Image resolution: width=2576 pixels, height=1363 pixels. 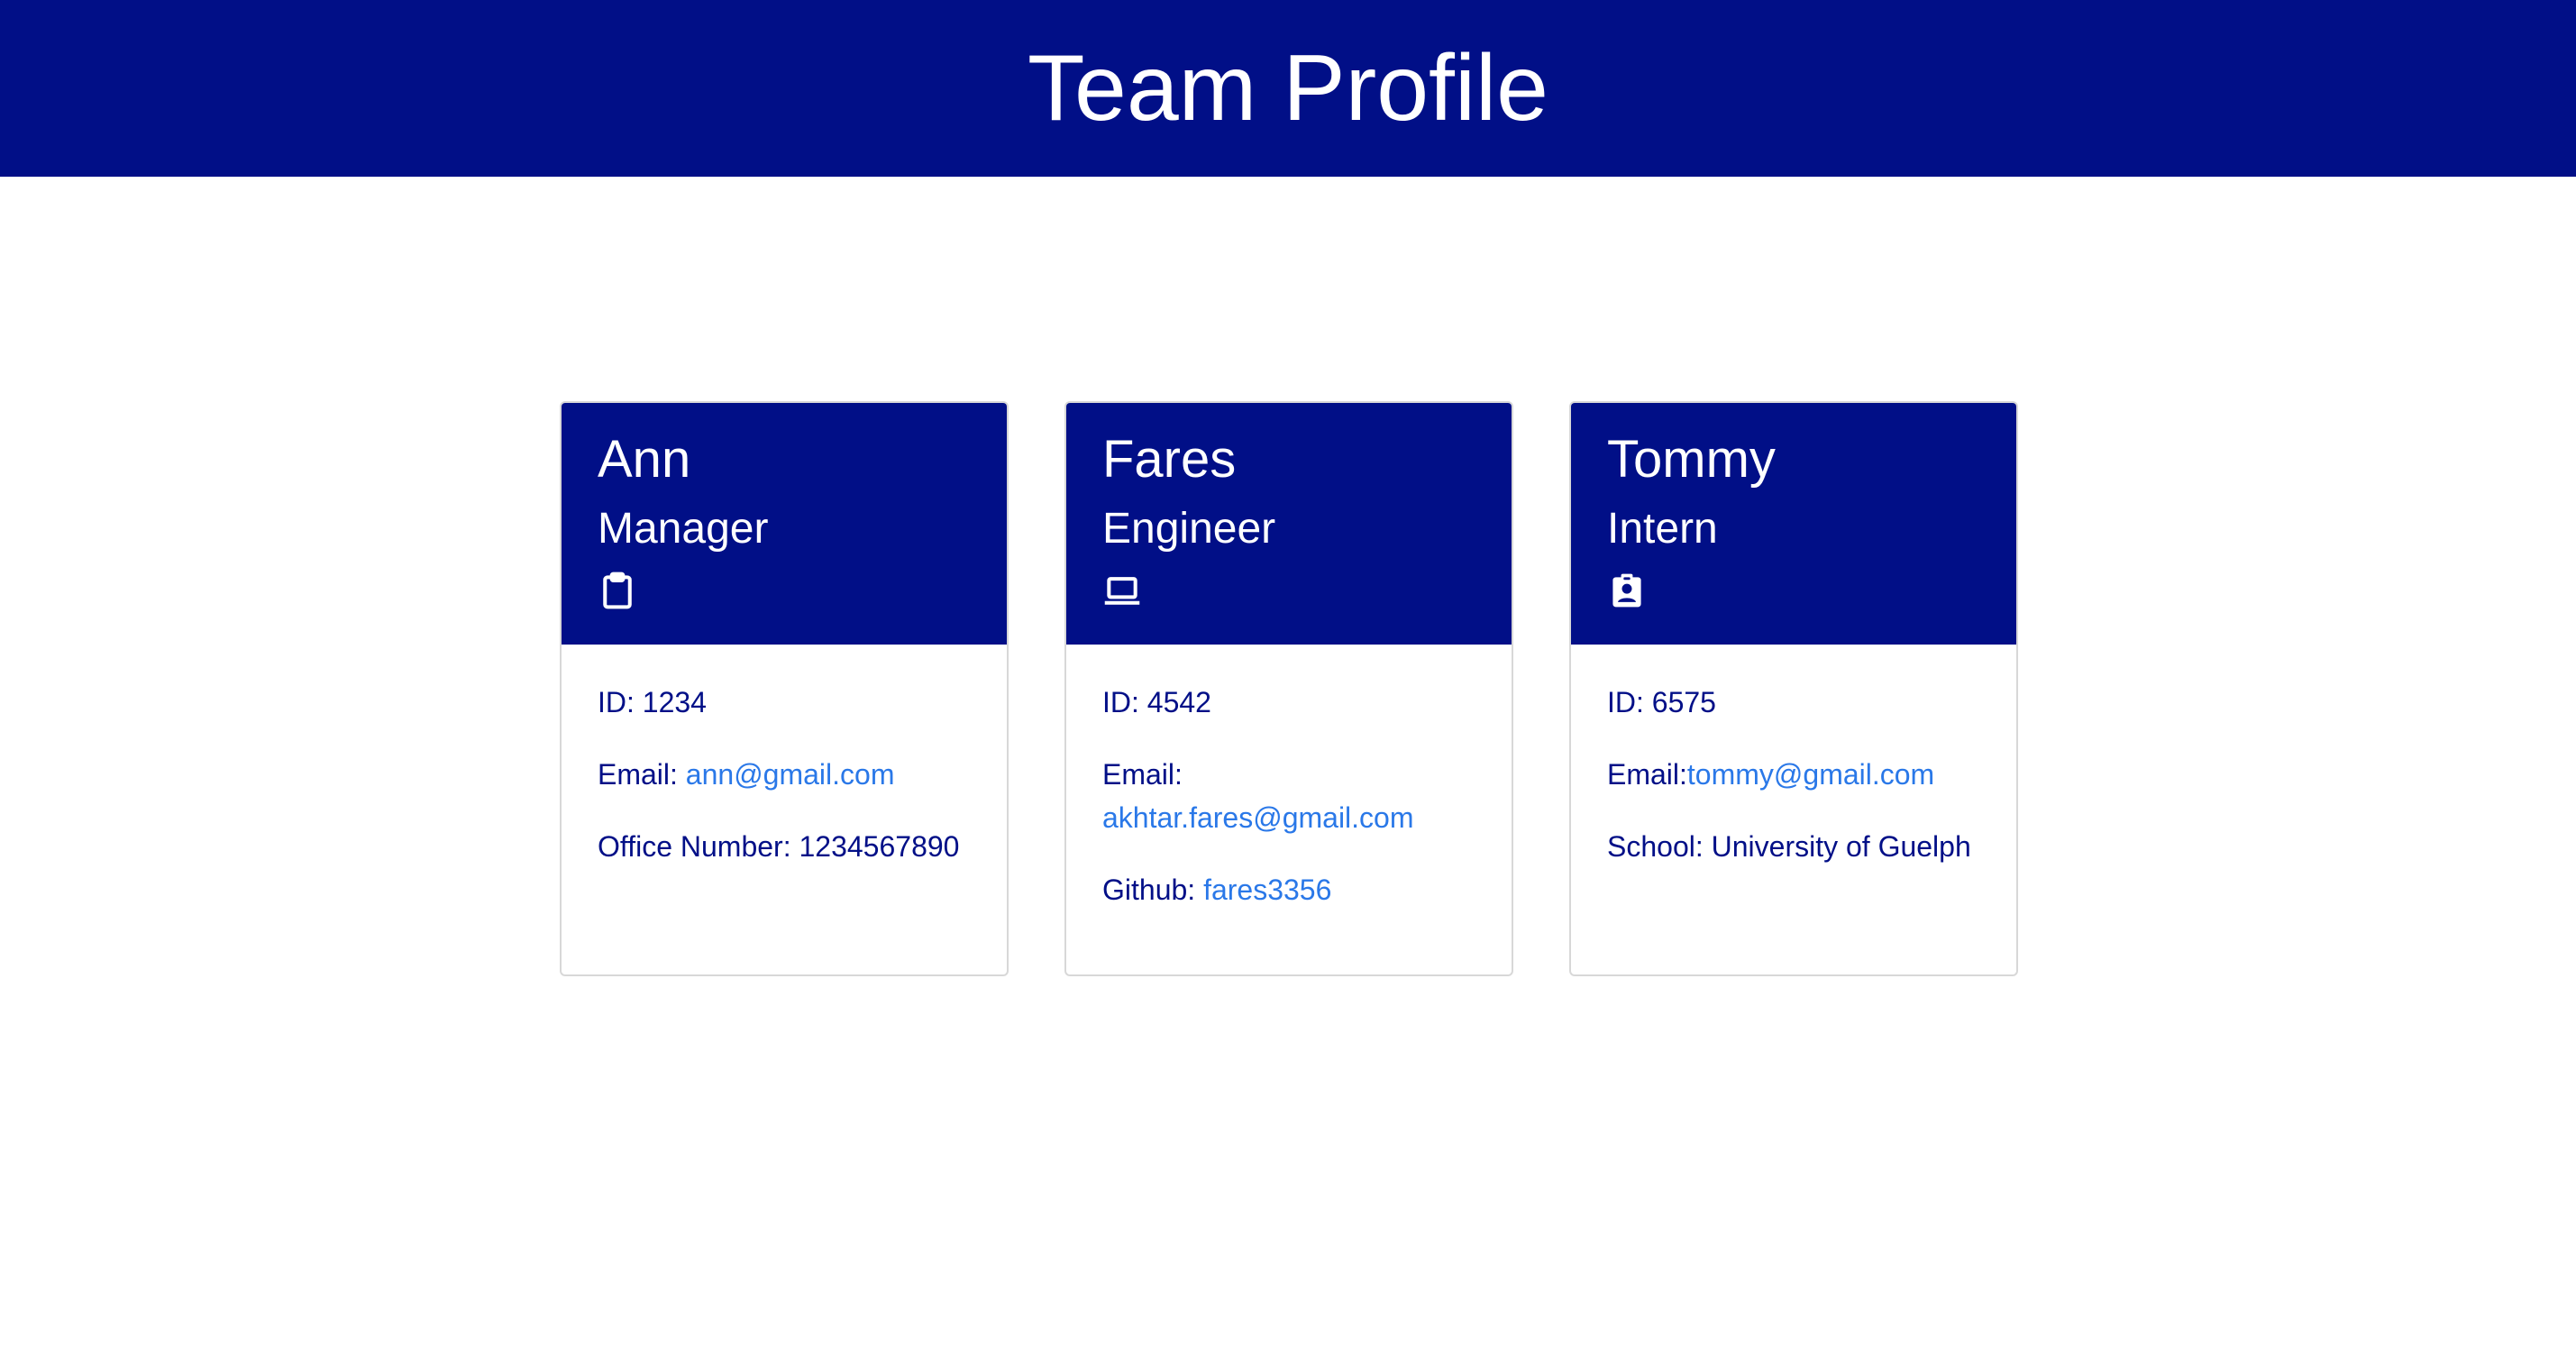 What do you see at coordinates (618, 591) in the screenshot?
I see `clipboard-icon` at bounding box center [618, 591].